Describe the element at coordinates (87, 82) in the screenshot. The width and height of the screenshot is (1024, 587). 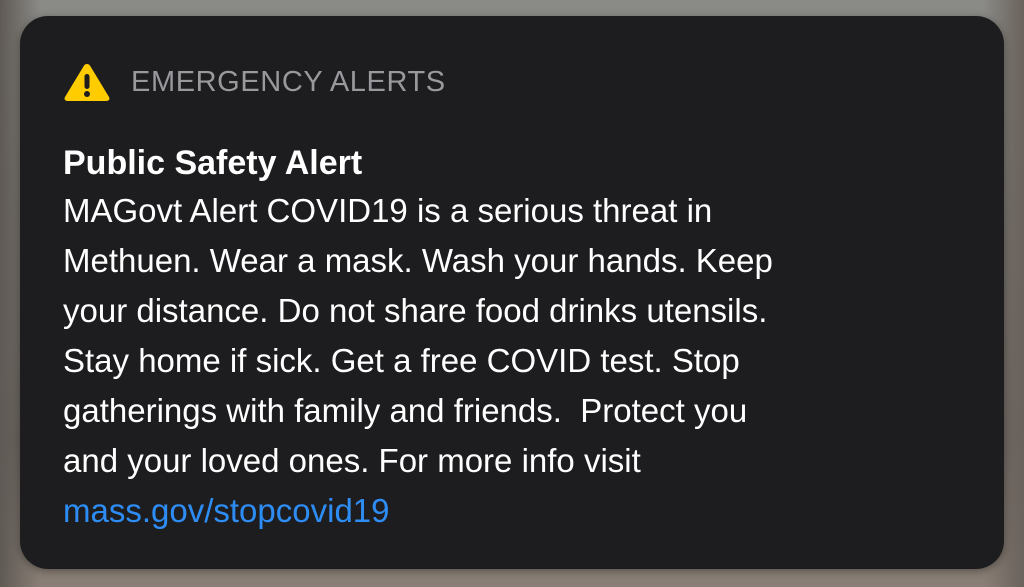
I see `warning-triangle-icon` at that location.